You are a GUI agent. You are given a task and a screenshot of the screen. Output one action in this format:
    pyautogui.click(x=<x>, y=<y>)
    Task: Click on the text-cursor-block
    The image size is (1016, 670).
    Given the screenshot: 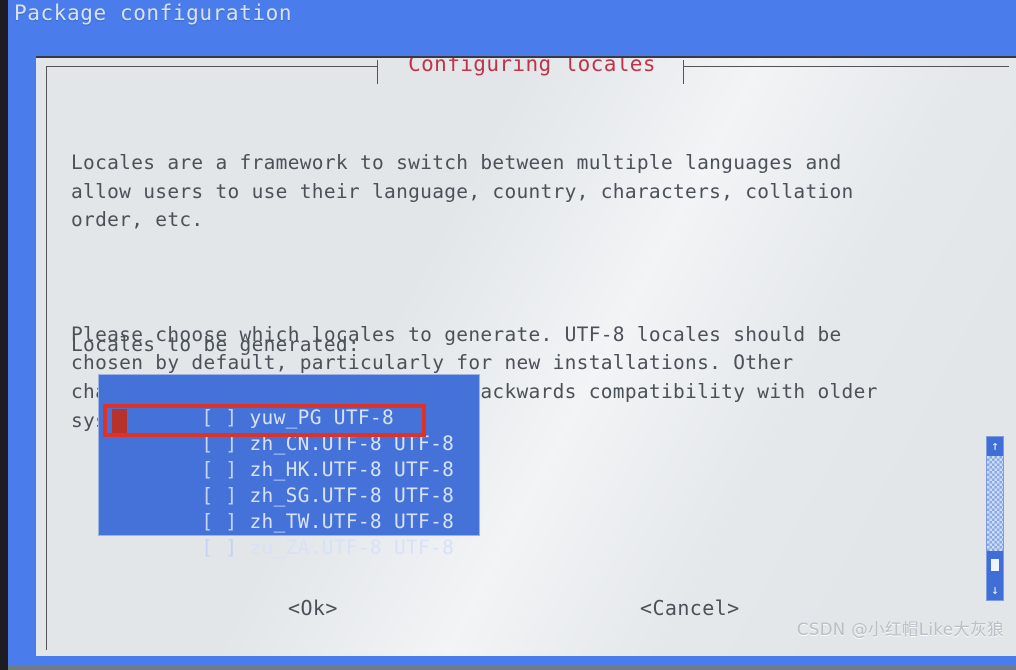 What is the action you would take?
    pyautogui.click(x=119, y=421)
    